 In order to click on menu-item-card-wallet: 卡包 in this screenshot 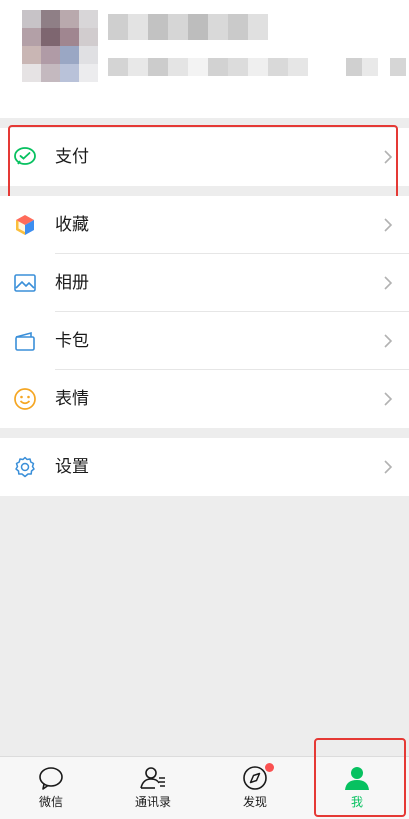, I will do `click(204, 341)`.